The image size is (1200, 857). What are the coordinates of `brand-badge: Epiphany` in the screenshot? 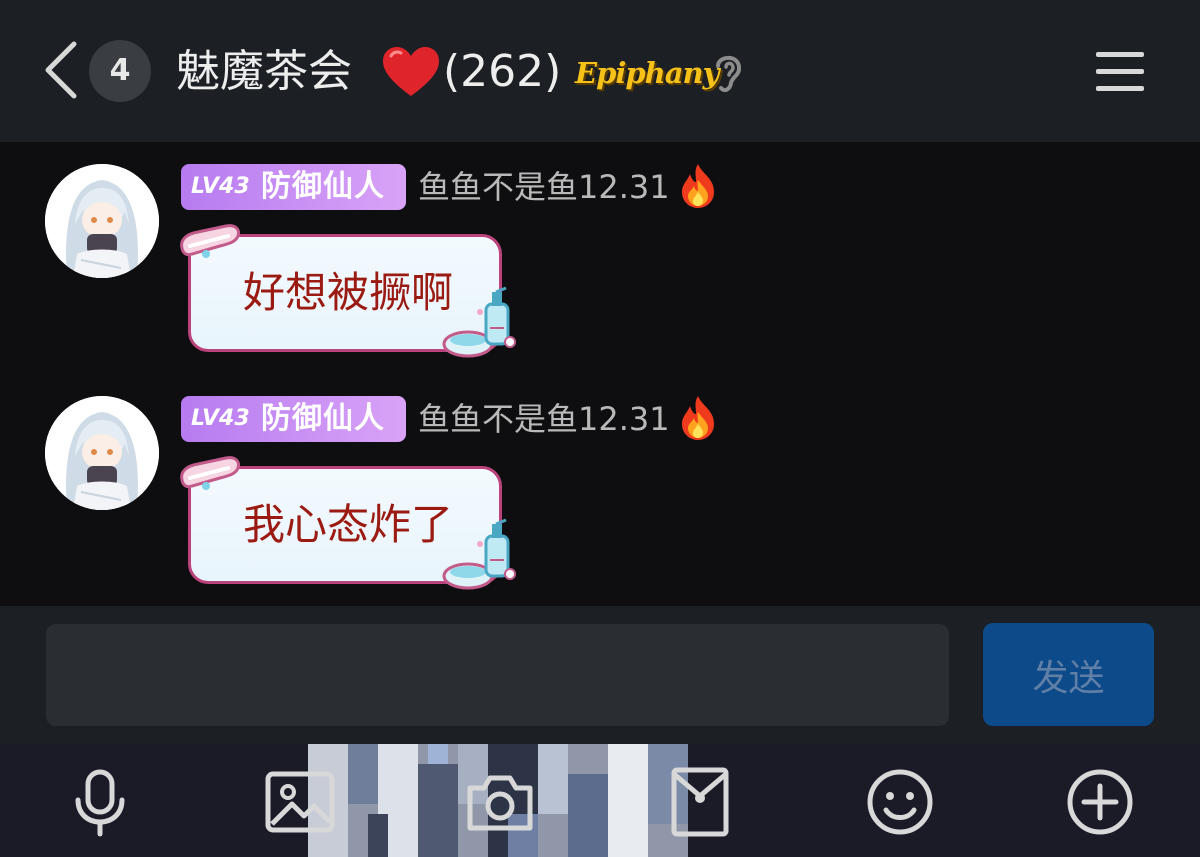 It's located at (647, 73).